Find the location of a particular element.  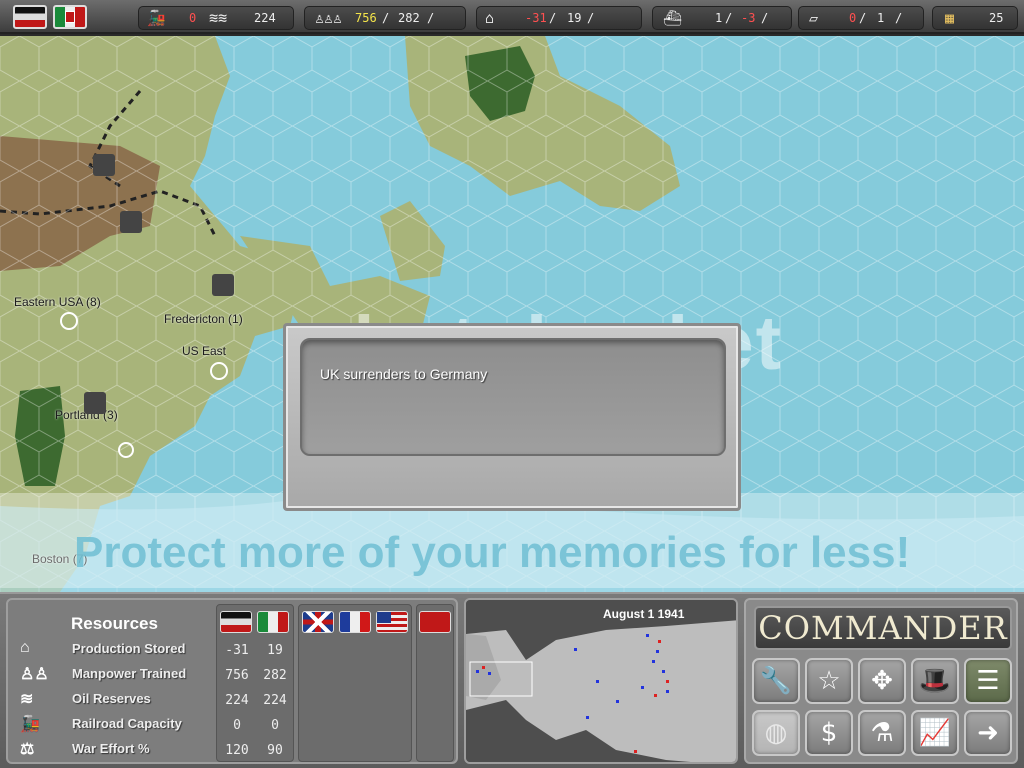

event-dialog: UK surrenders to Germany is located at coordinates (512, 417).